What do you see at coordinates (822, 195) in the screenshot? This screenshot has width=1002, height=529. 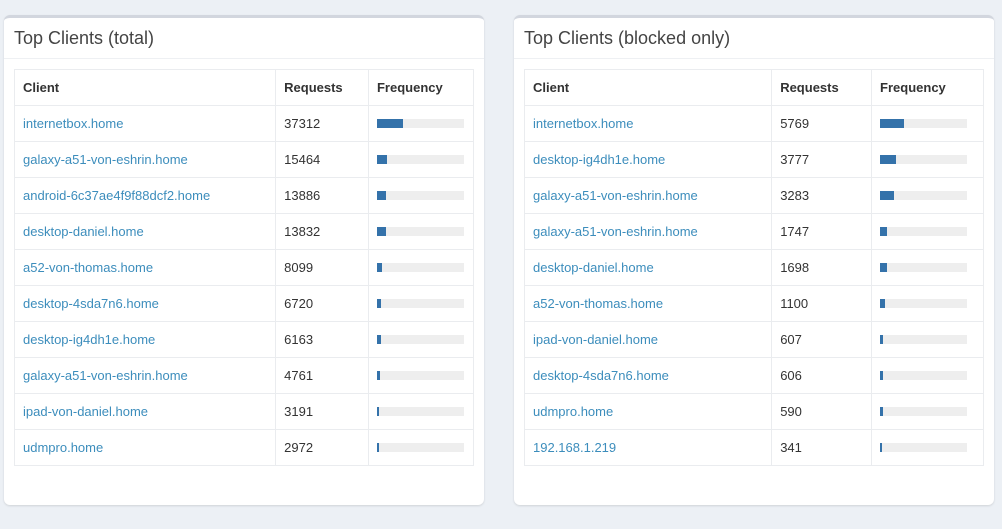 I see `requests-cell: 3283` at bounding box center [822, 195].